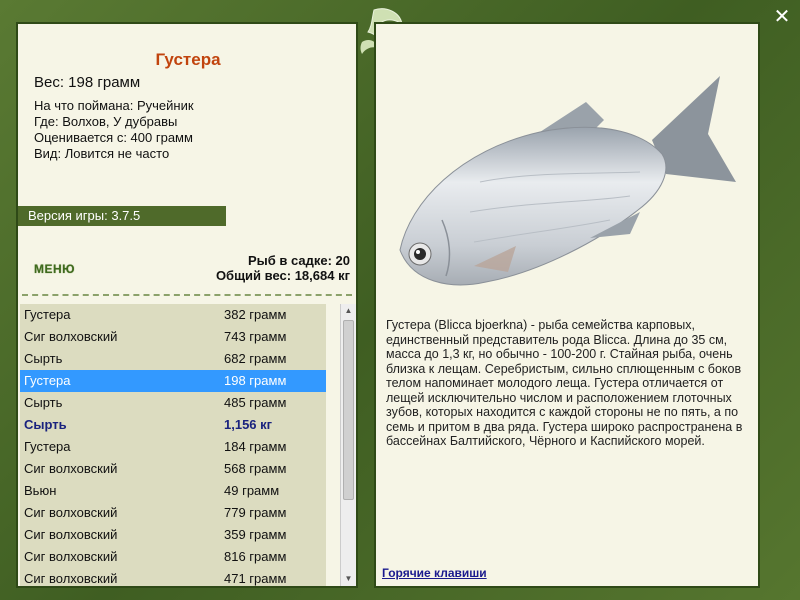 The width and height of the screenshot is (800, 600). I want to click on list-item: Сырть 682 грамм, so click(173, 359).